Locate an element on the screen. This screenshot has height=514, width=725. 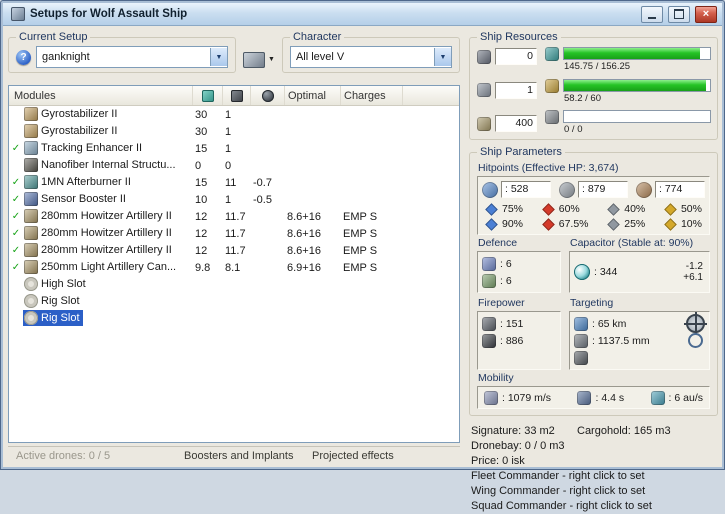
cpu-column is located at coordinates (208, 95).